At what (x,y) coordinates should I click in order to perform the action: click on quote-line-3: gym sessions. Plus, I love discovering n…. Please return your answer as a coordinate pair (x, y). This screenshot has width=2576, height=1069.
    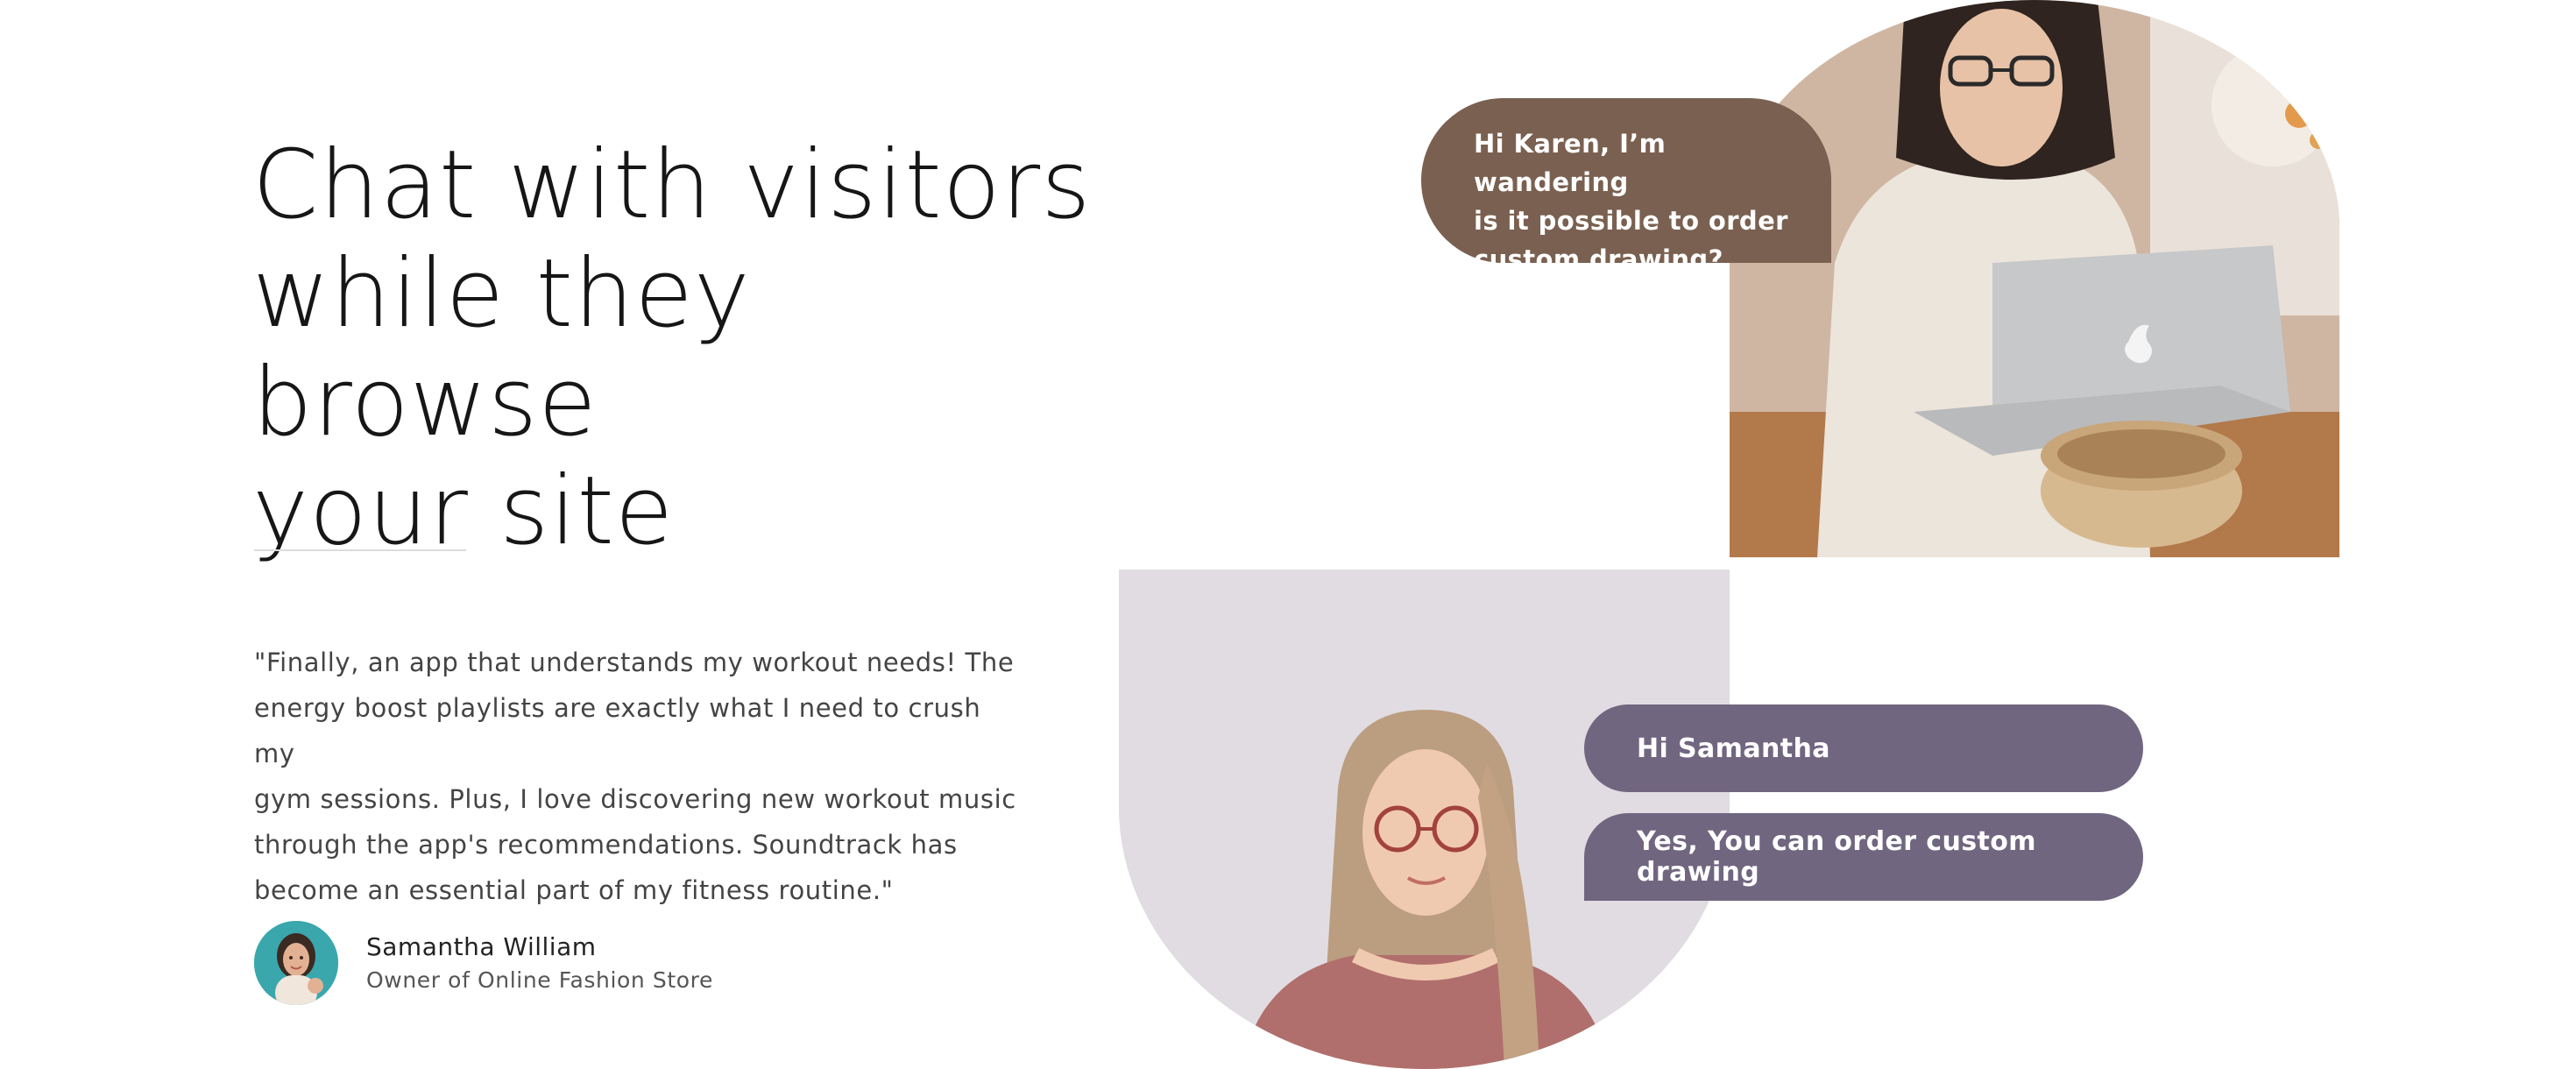
    Looking at the image, I should click on (635, 799).